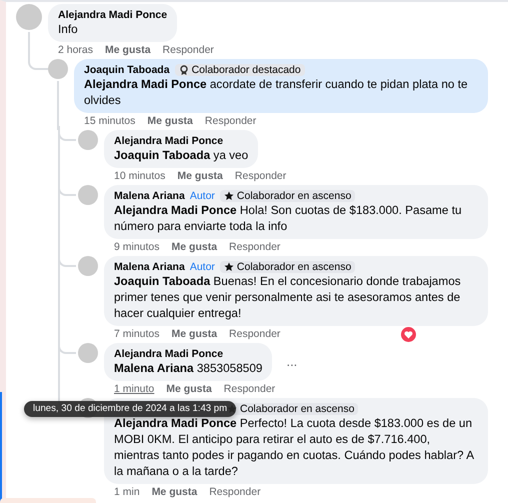 The height and width of the screenshot is (503, 508). Describe the element at coordinates (408, 334) in the screenshot. I see `heart-reaction-icon` at that location.